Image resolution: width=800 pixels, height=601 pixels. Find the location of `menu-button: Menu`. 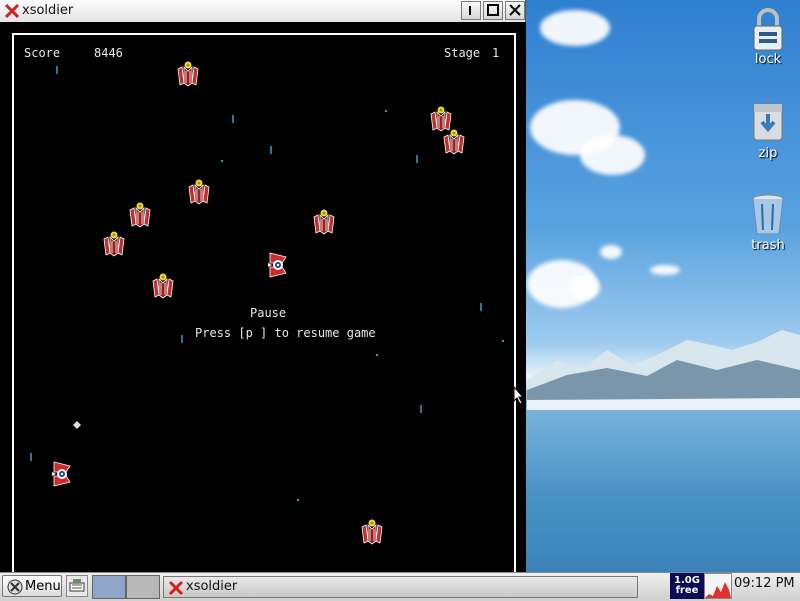

menu-button: Menu is located at coordinates (32, 586).